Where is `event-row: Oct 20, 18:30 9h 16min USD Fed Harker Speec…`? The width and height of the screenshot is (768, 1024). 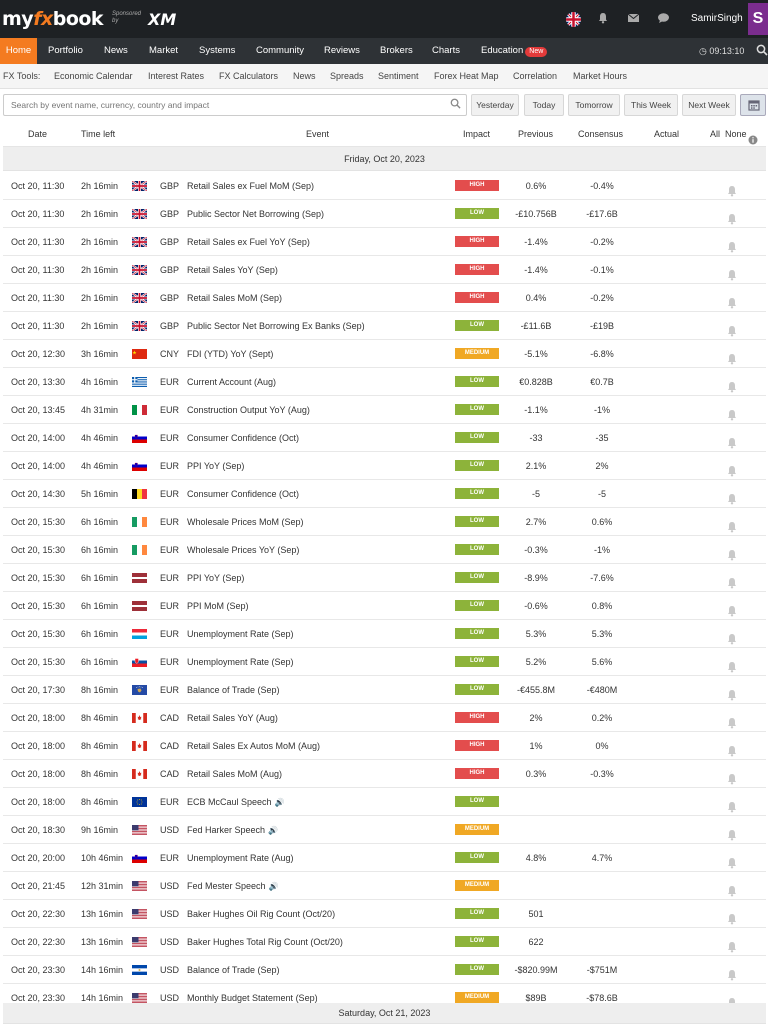 event-row: Oct 20, 18:30 9h 16min USD Fed Harker Speec… is located at coordinates (384, 830).